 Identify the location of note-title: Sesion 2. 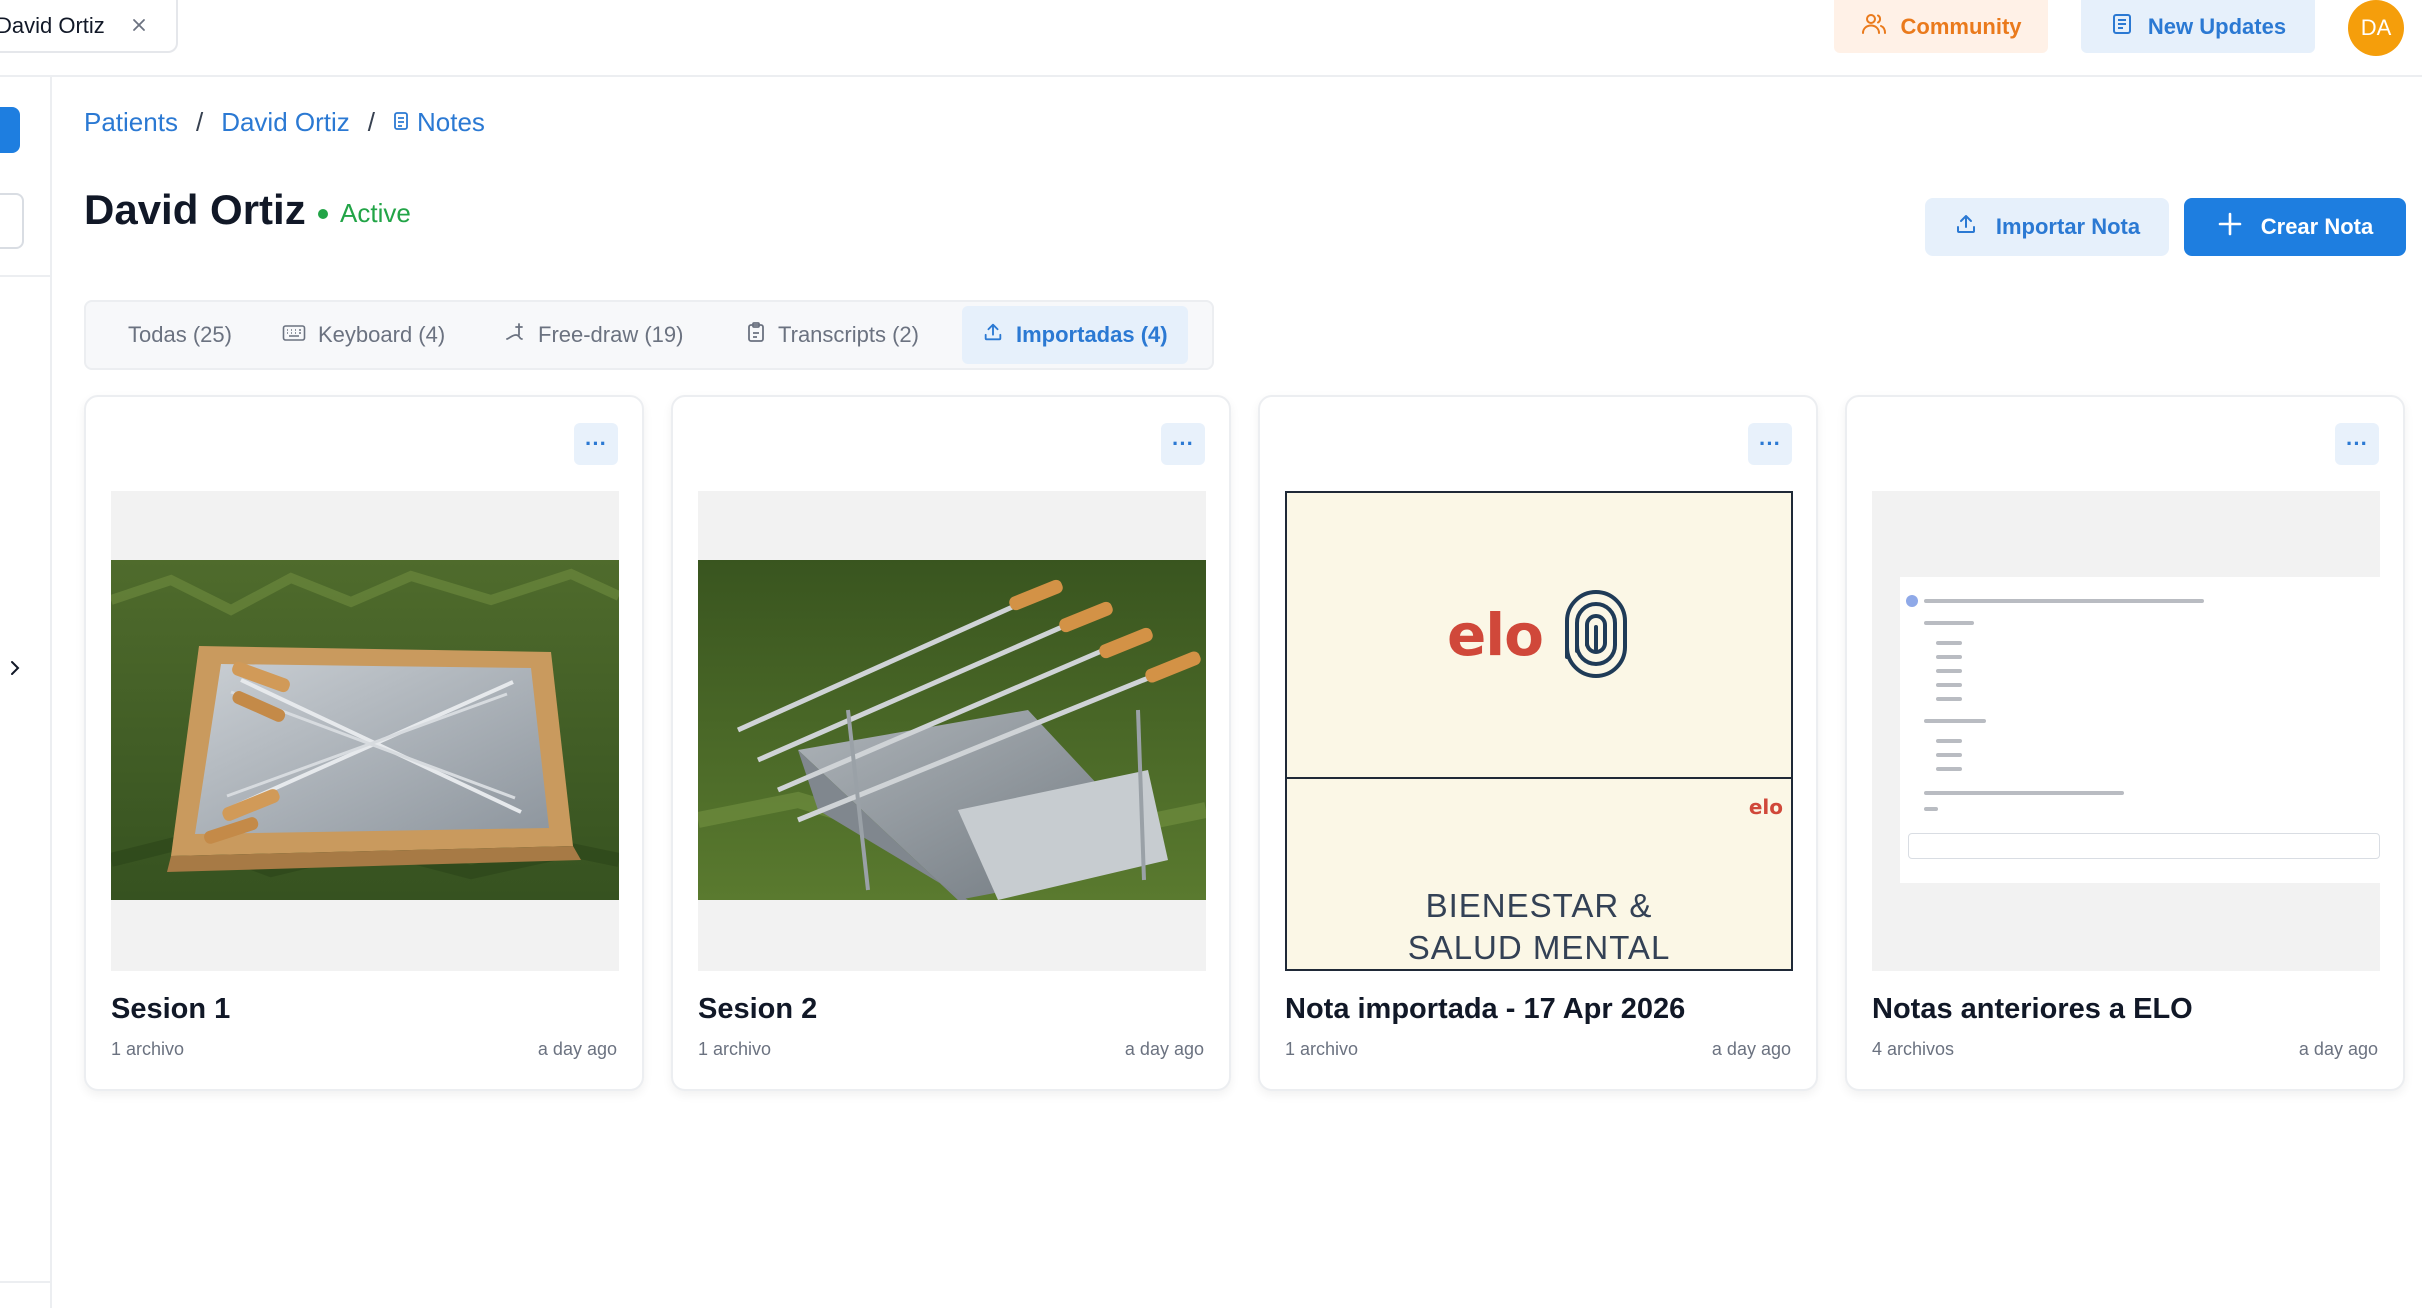
(758, 1009).